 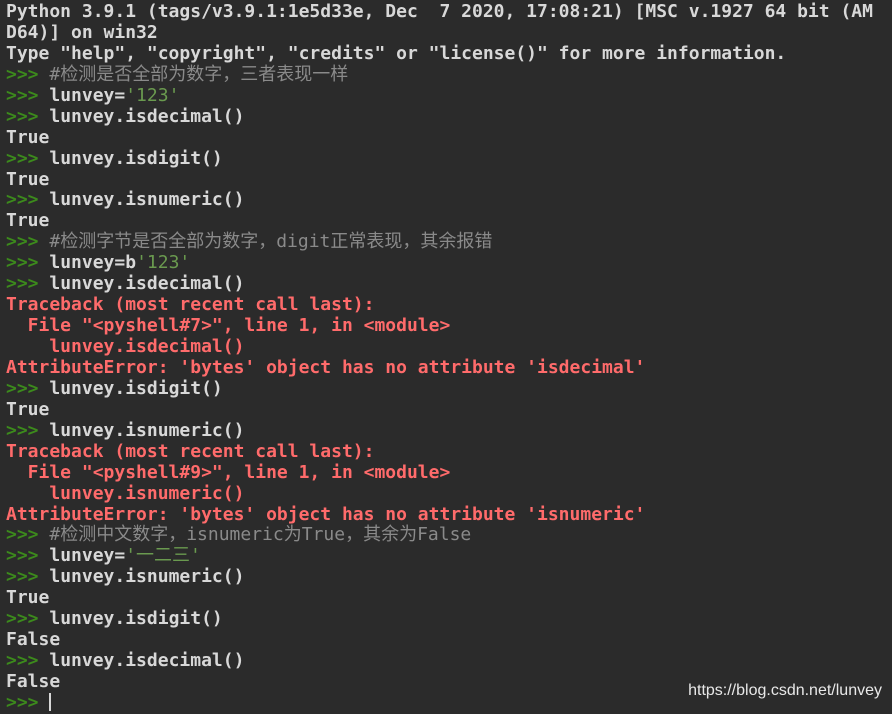 I want to click on shell-line: File "<pyshell#9>", line 1, in <module>, so click(x=439, y=472).